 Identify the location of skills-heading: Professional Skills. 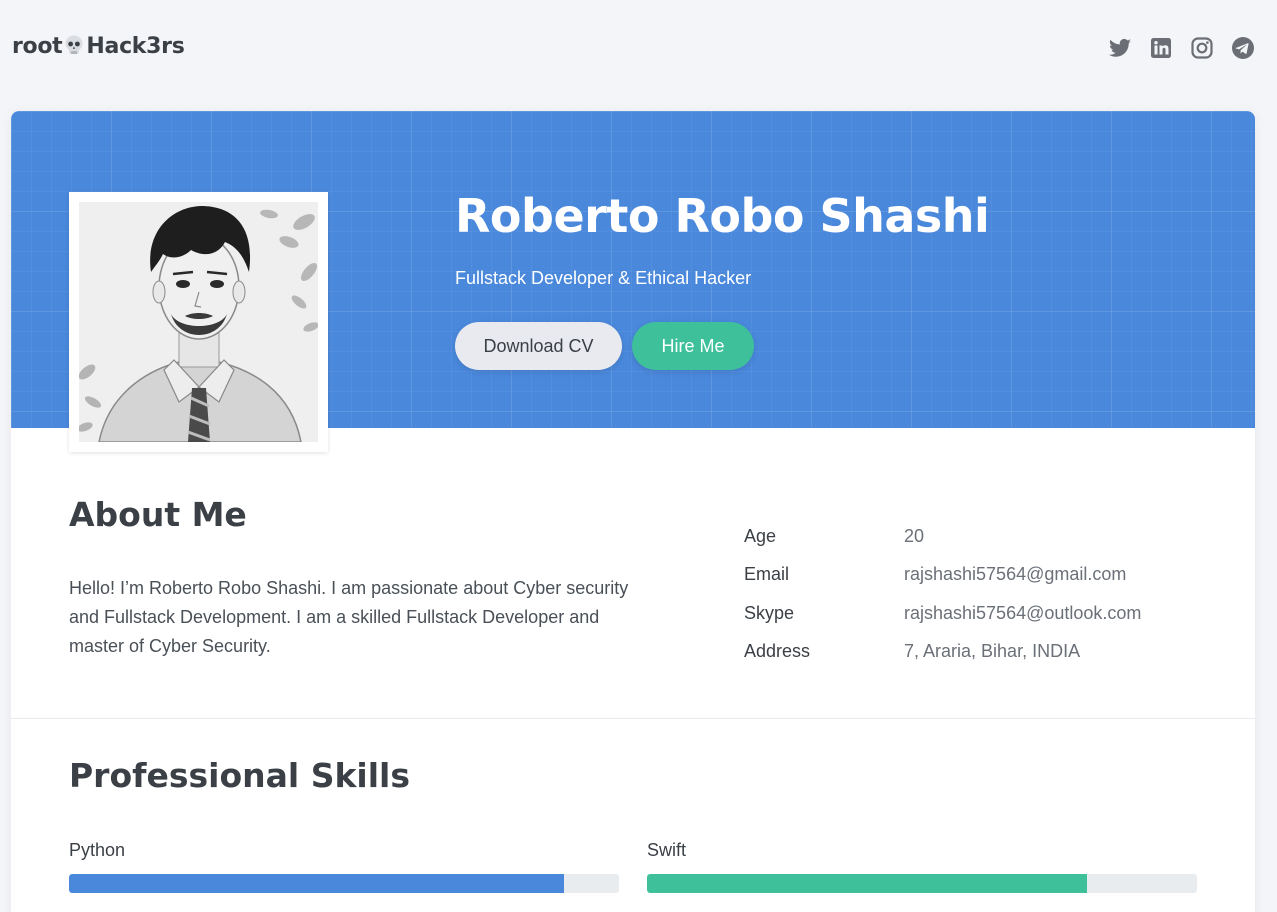
(239, 775).